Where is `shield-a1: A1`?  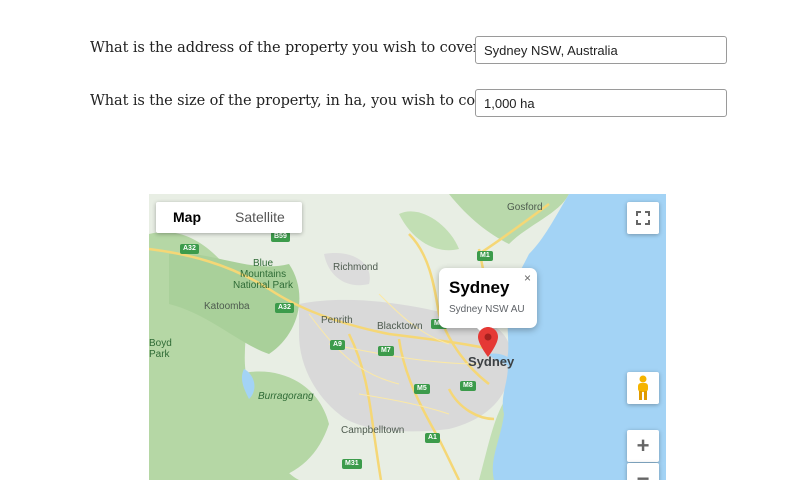
shield-a1: A1 is located at coordinates (432, 438).